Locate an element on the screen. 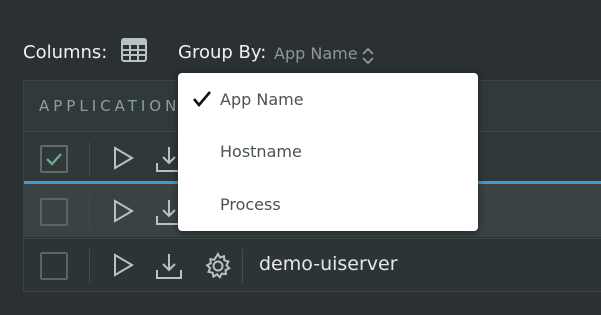 The height and width of the screenshot is (315, 601). chevron-updown-icon is located at coordinates (368, 56).